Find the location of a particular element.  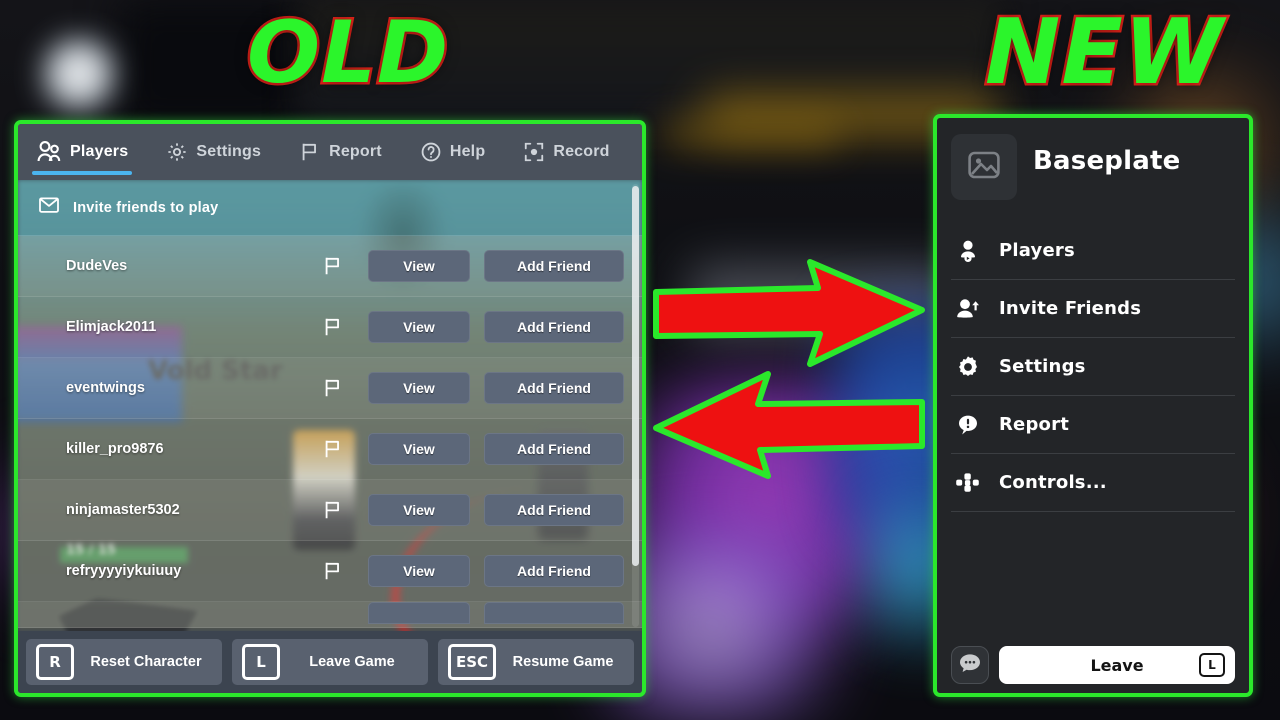

tab-settings-label: Settings is located at coordinates (229, 151).